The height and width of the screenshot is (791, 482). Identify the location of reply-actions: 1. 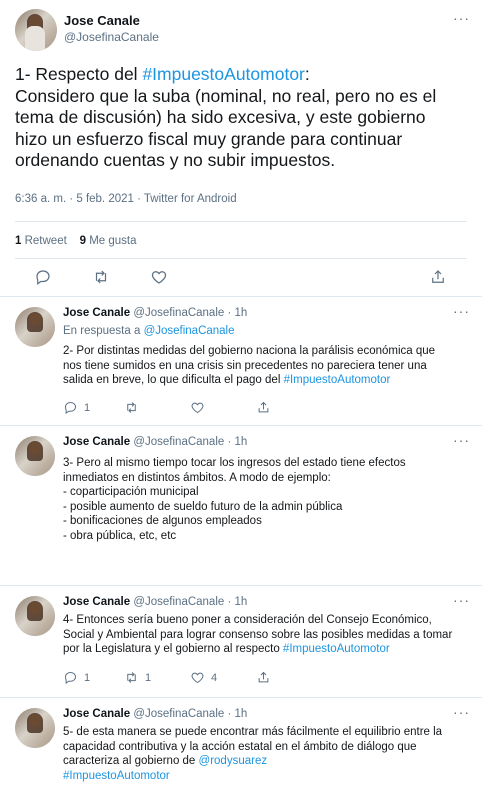
(241, 409).